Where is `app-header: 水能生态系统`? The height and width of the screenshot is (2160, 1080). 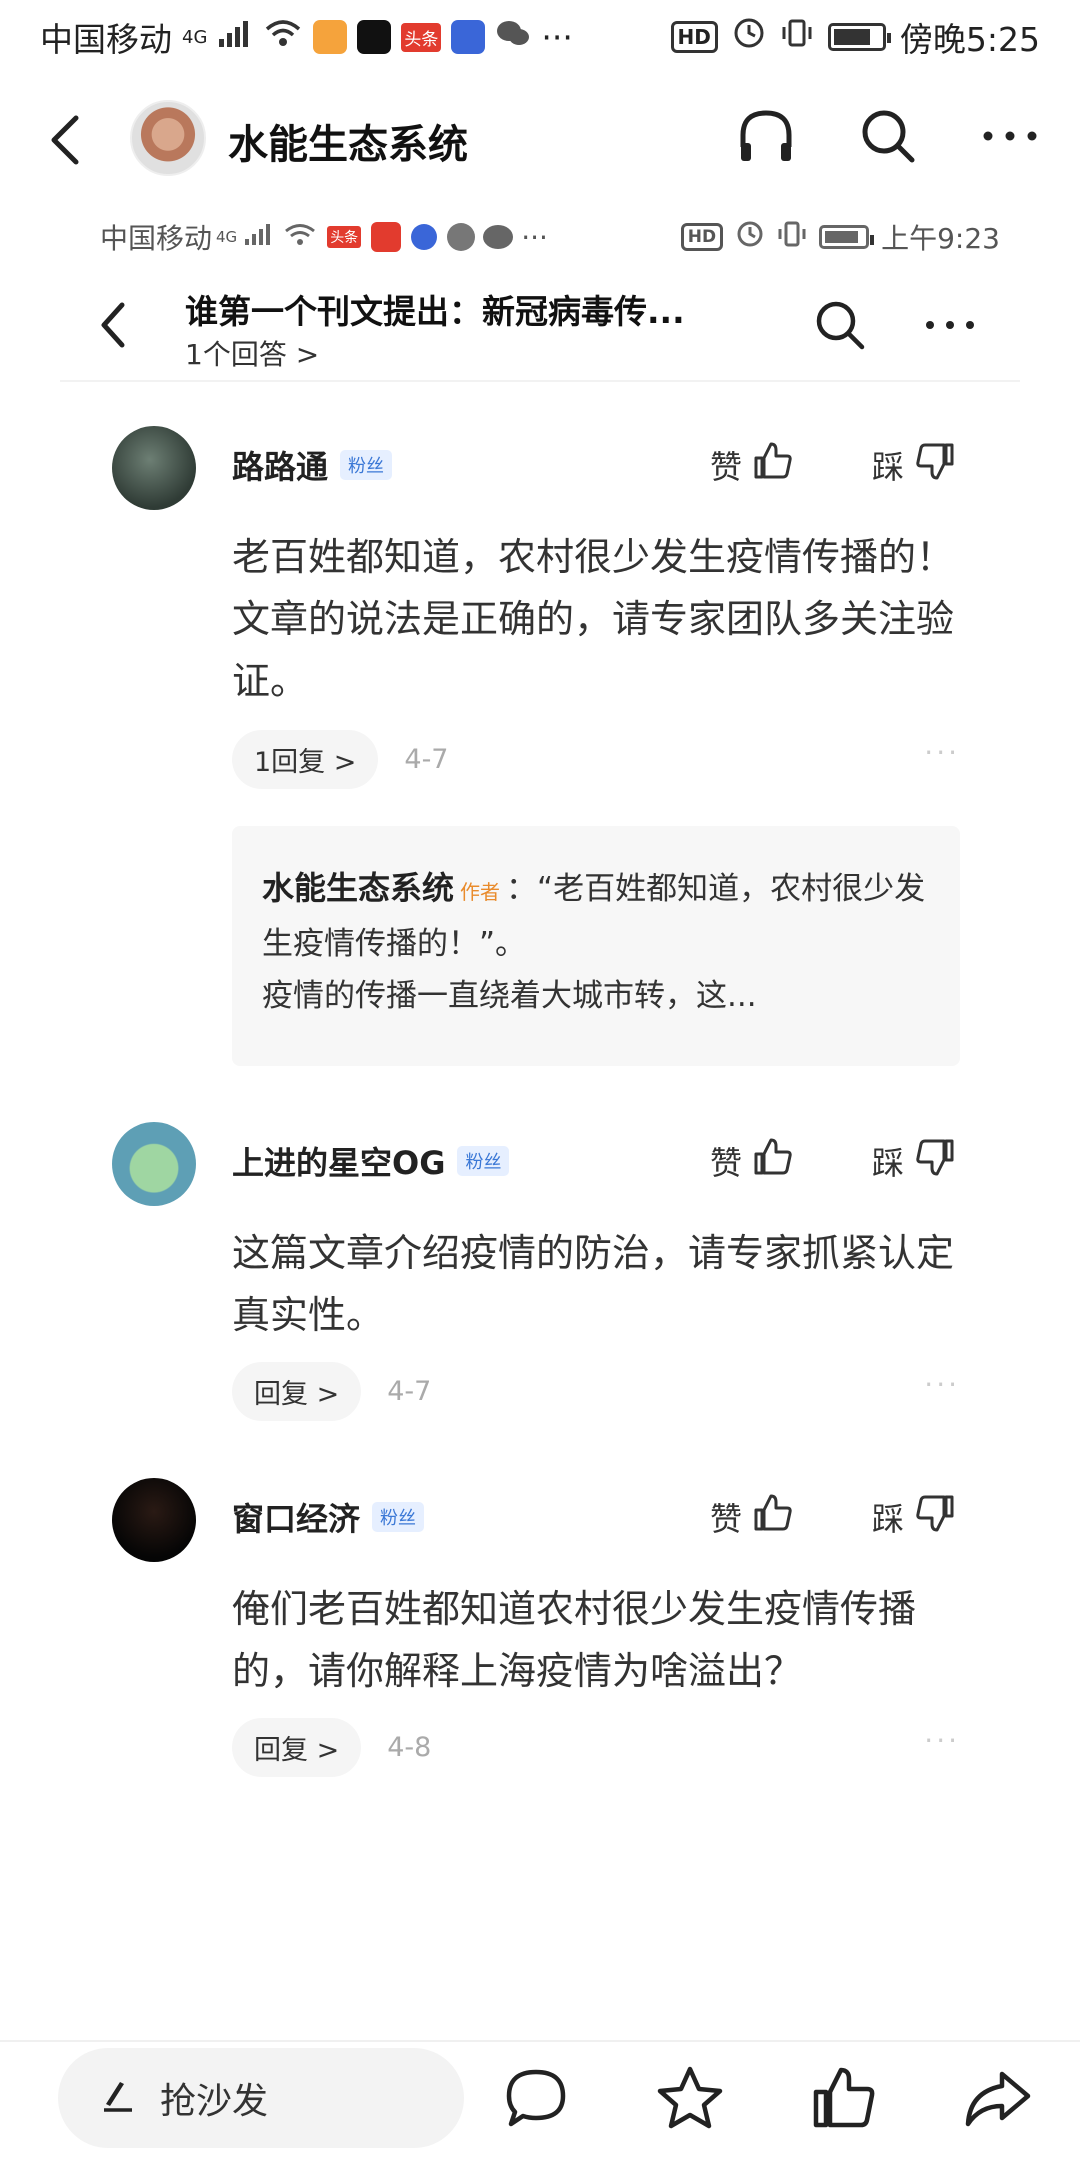
app-header: 水能生态系统 is located at coordinates (540, 140).